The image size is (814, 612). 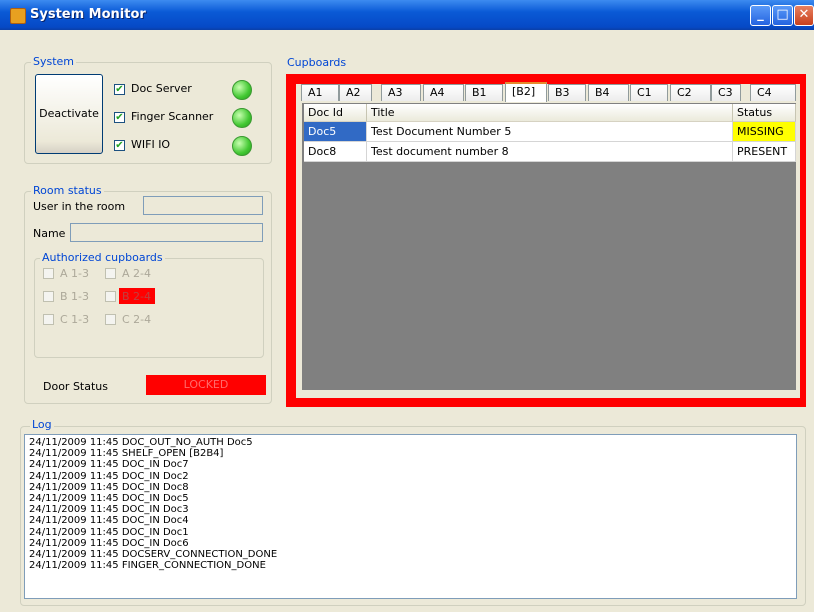 I want to click on tab-a4: A4, so click(x=443, y=92).